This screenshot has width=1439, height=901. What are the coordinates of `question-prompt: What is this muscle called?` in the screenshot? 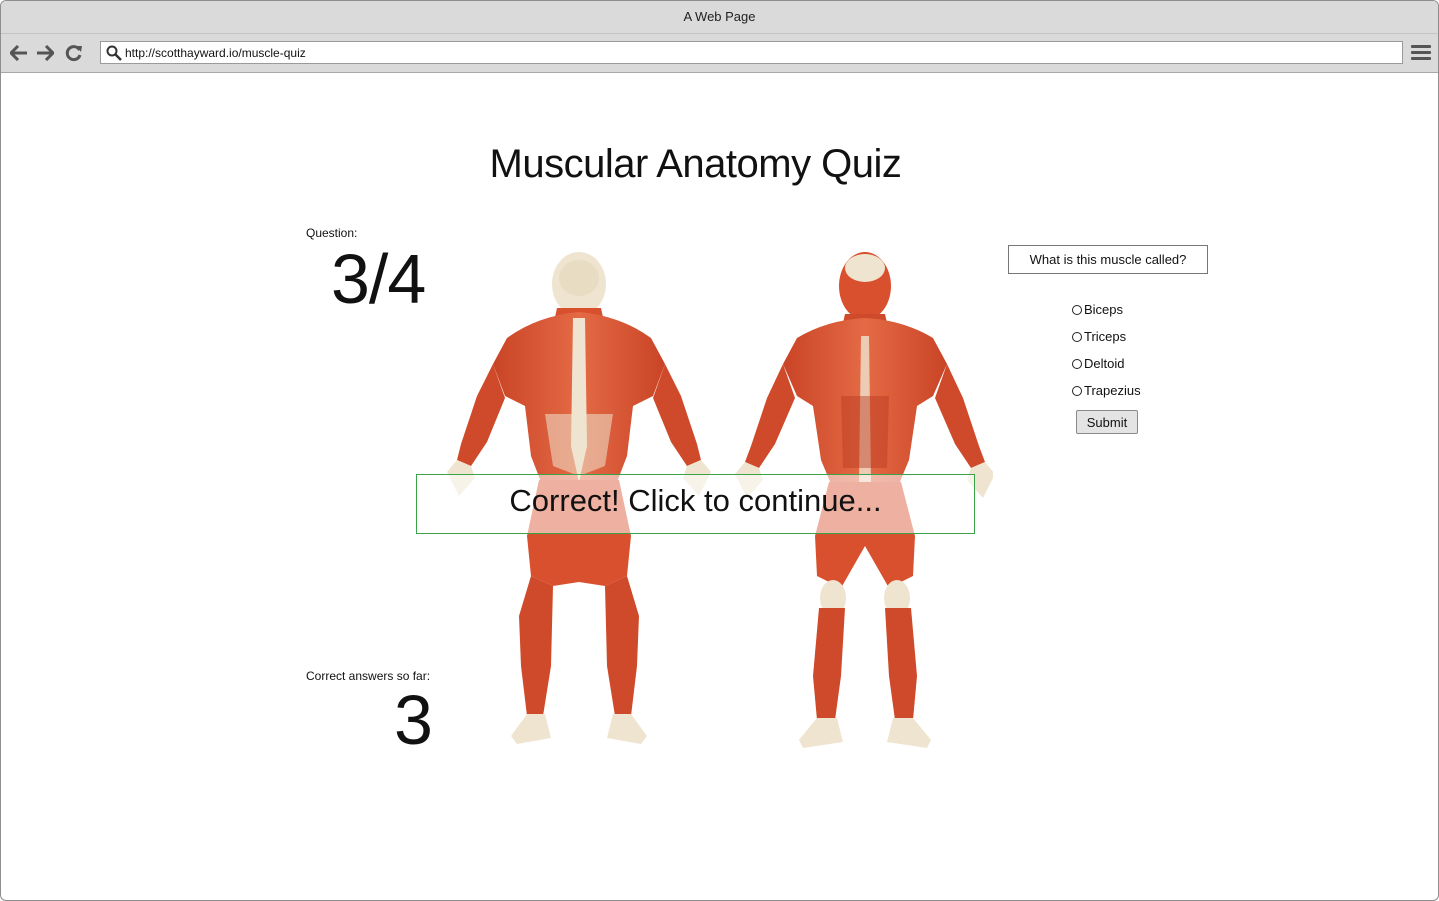 It's located at (1108, 259).